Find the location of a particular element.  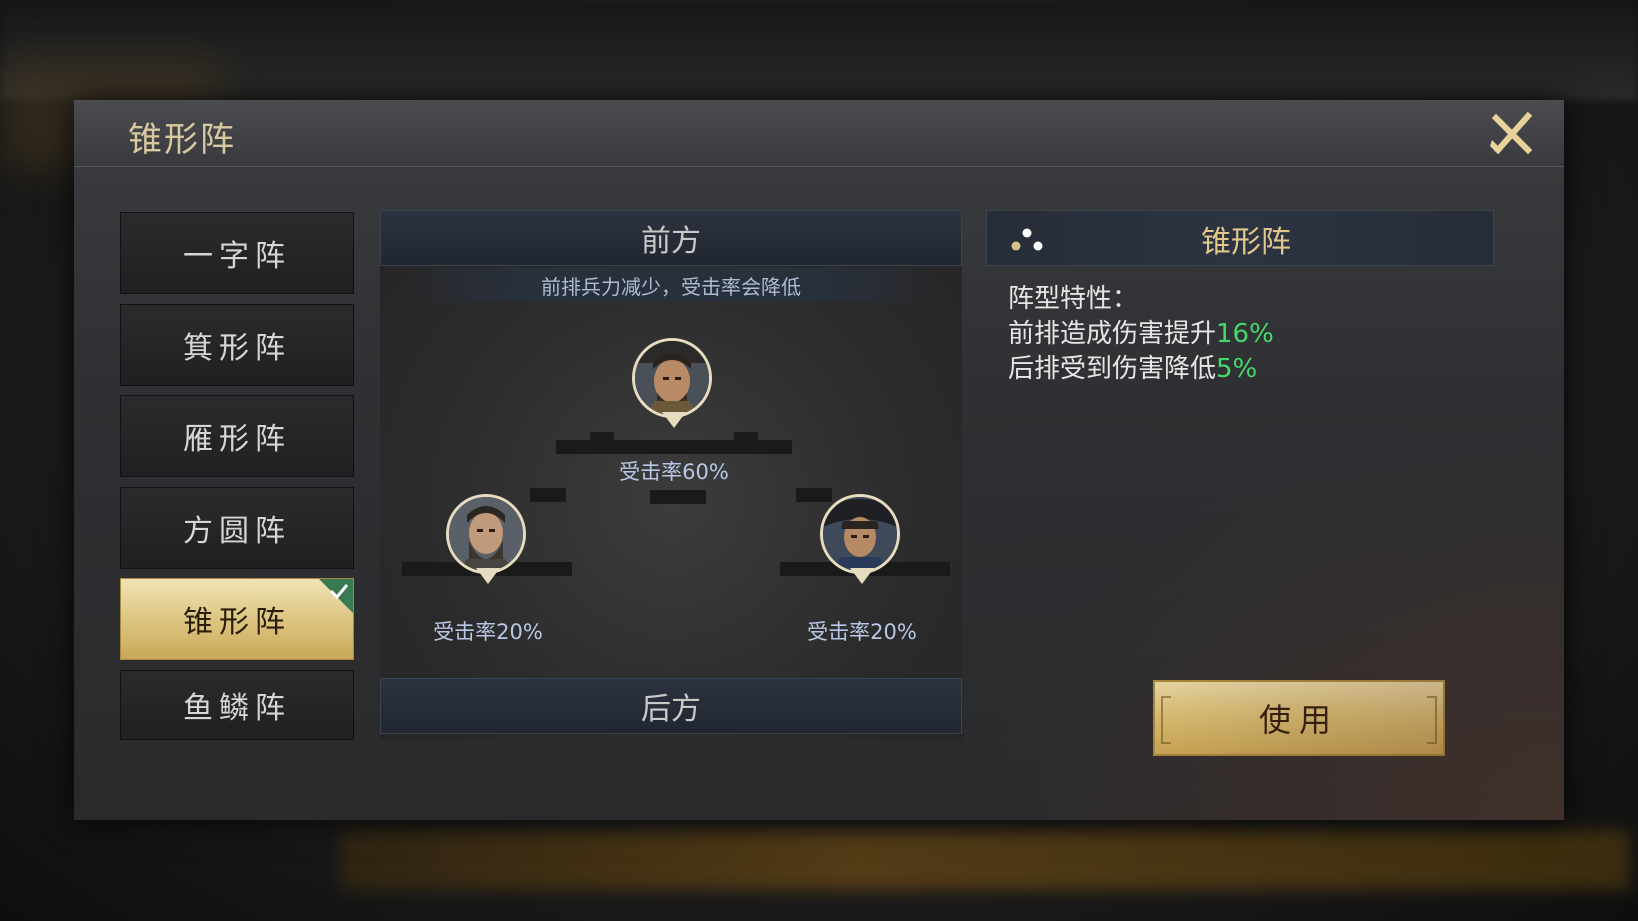

formation-item-yanxing: 雁形阵 is located at coordinates (237, 436).